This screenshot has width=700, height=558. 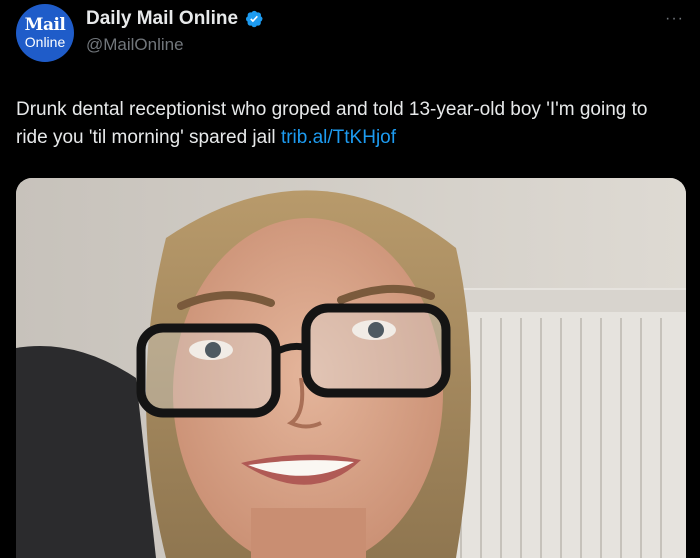 What do you see at coordinates (254, 19) in the screenshot?
I see `verified-badge-icon` at bounding box center [254, 19].